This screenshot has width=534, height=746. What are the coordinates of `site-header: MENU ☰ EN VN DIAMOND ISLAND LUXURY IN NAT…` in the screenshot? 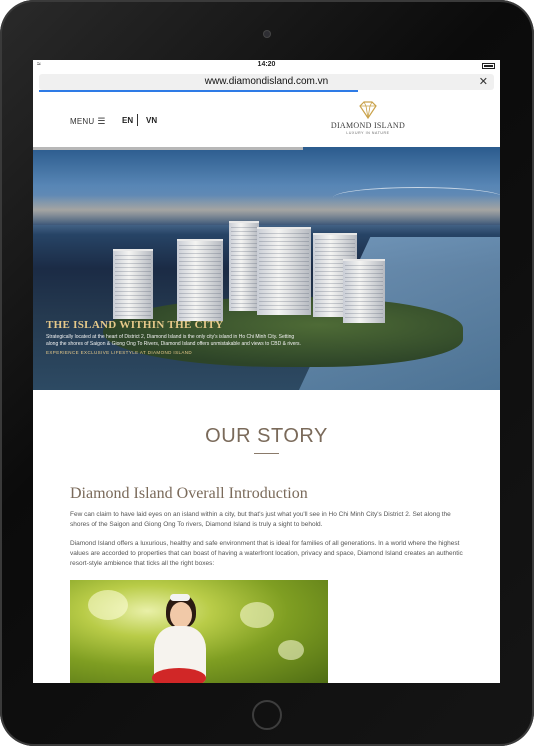 It's located at (266, 120).